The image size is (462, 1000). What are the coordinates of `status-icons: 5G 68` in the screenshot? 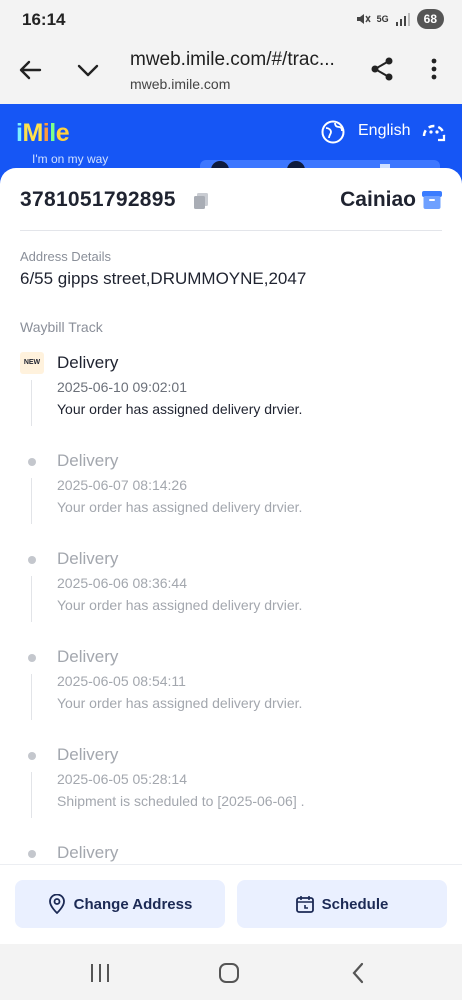 It's located at (399, 19).